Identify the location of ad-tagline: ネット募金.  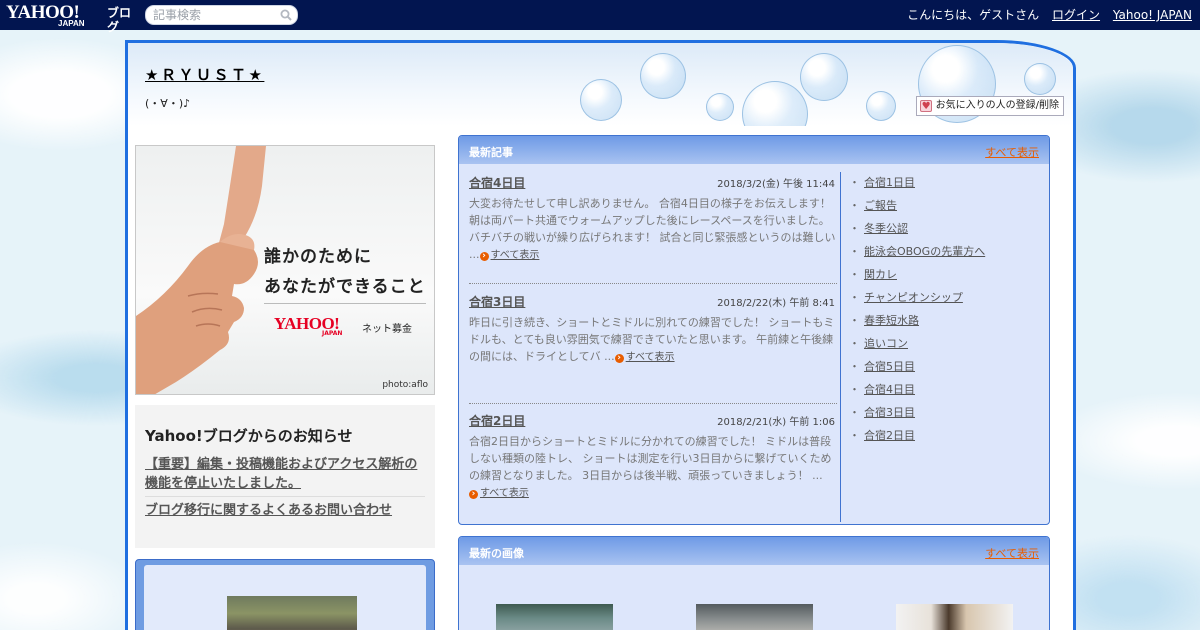
(387, 329).